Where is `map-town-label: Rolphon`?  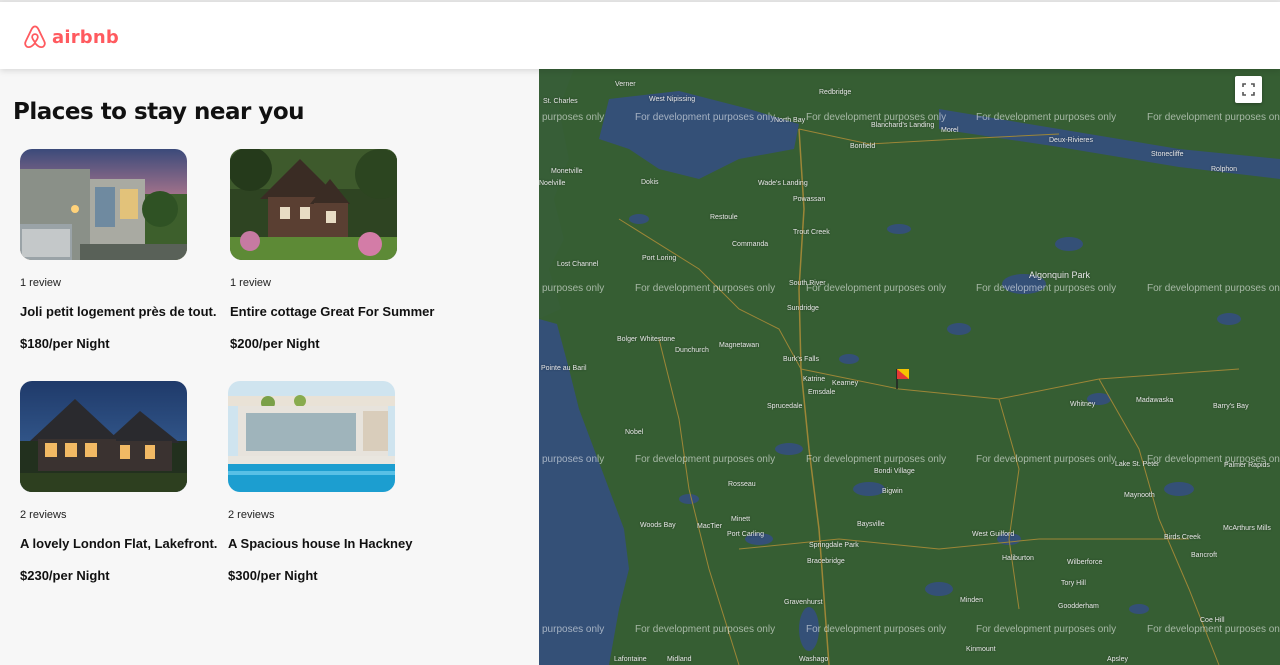
map-town-label: Rolphon is located at coordinates (1224, 169).